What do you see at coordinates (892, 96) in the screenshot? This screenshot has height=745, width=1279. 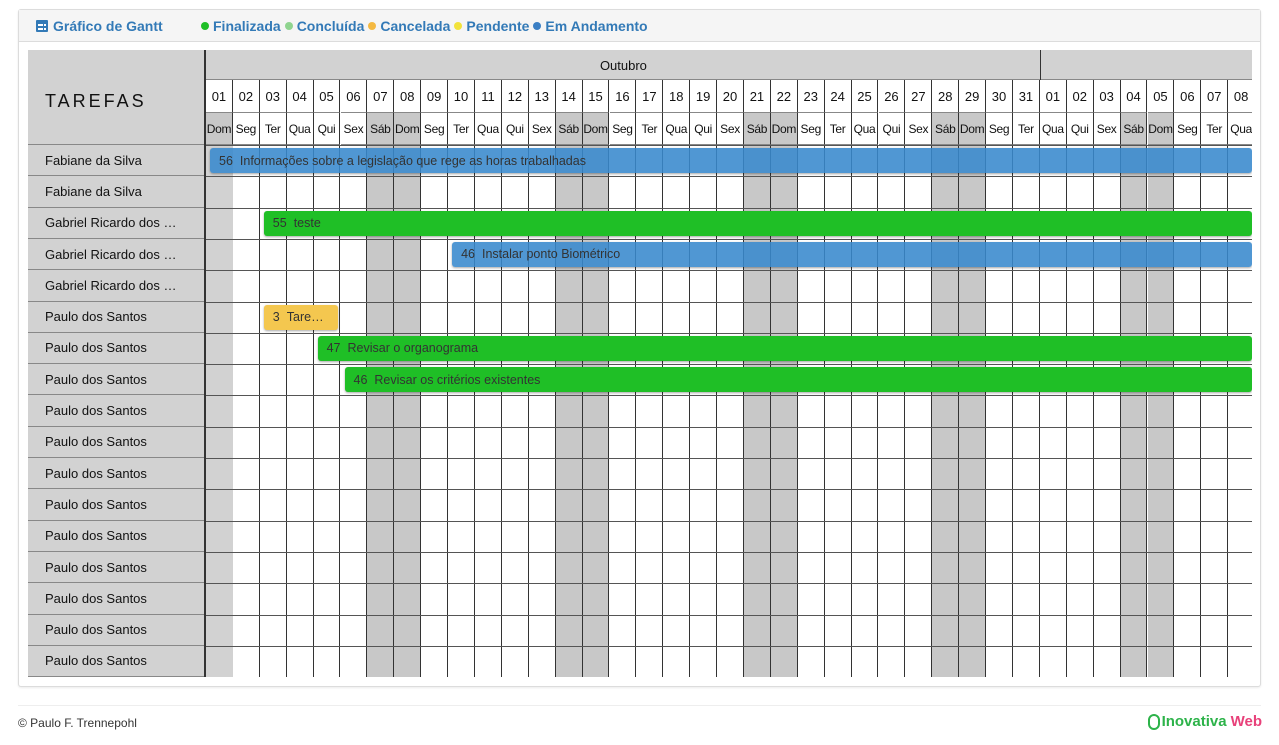 I see `day-number-cell: 26` at bounding box center [892, 96].